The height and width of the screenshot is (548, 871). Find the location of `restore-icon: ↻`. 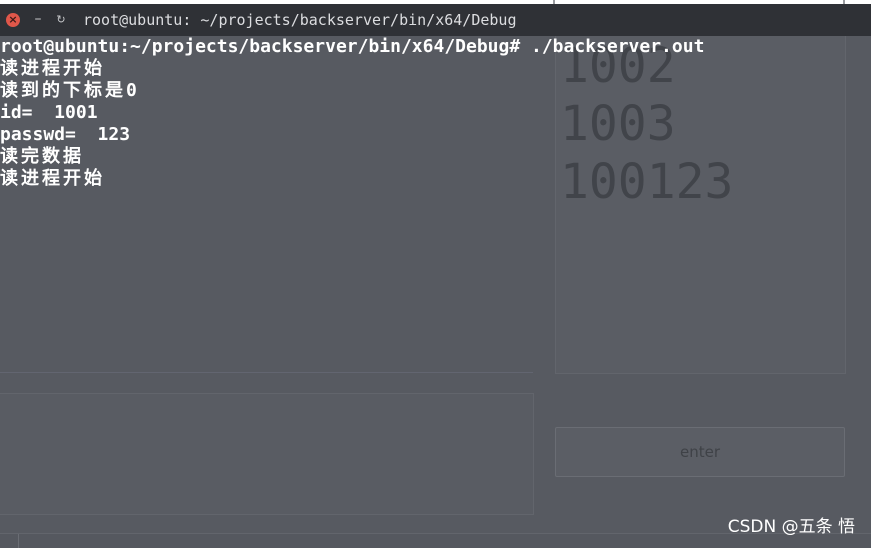

restore-icon: ↻ is located at coordinates (61, 19).